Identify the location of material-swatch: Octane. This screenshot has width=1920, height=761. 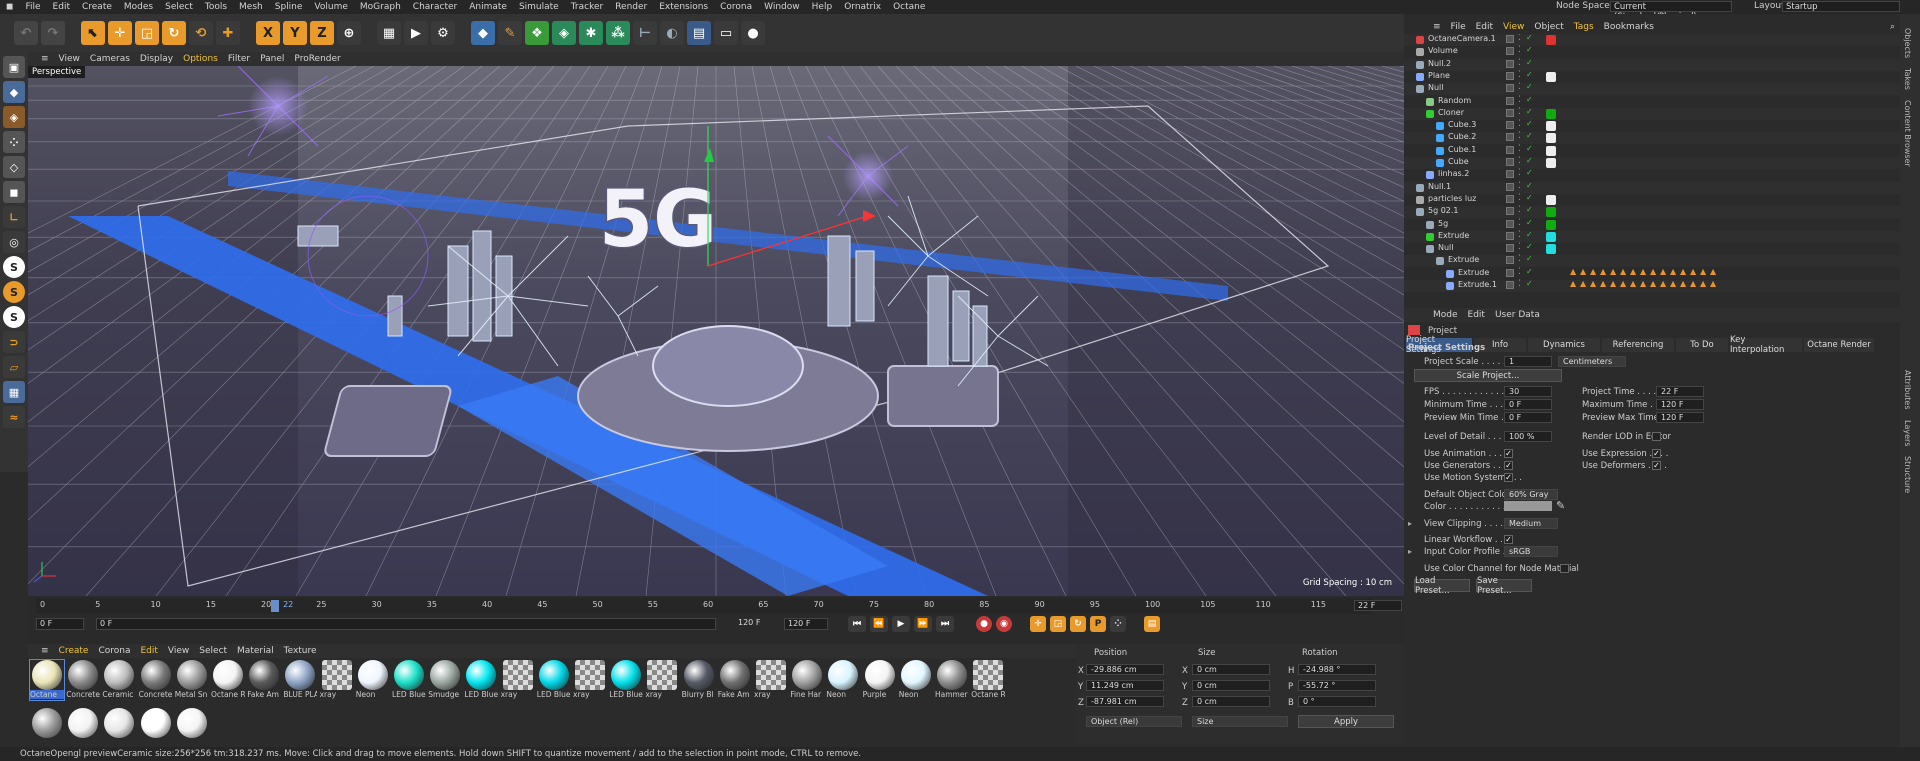
(47, 680).